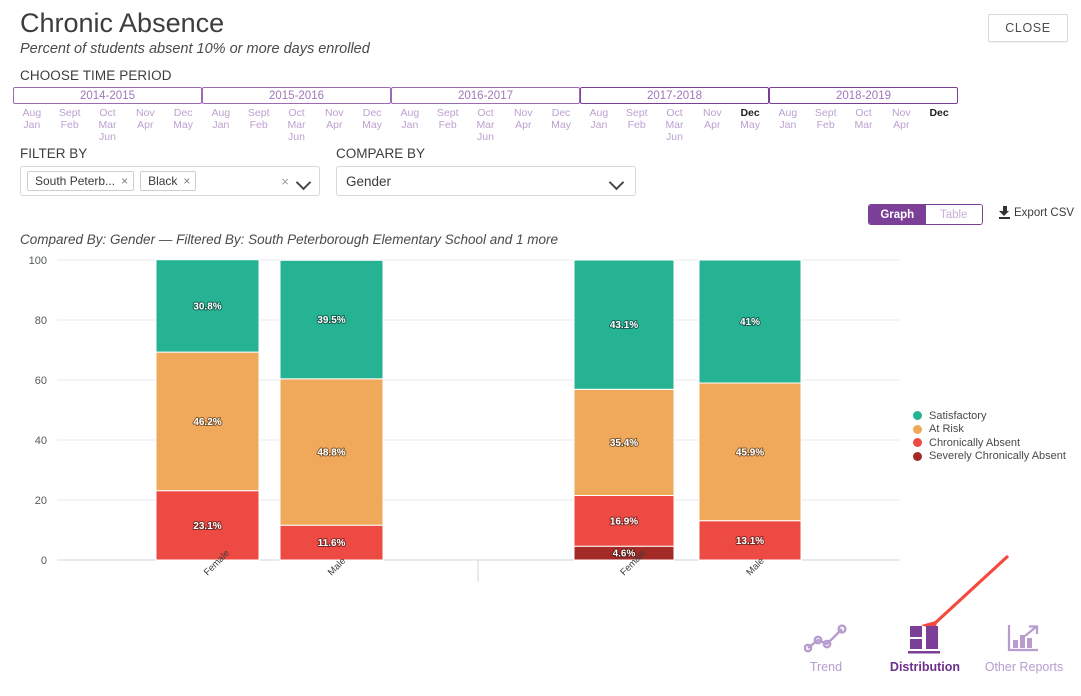 The width and height of the screenshot is (1081, 696). I want to click on year-tab: 2014-2015, so click(107, 95).